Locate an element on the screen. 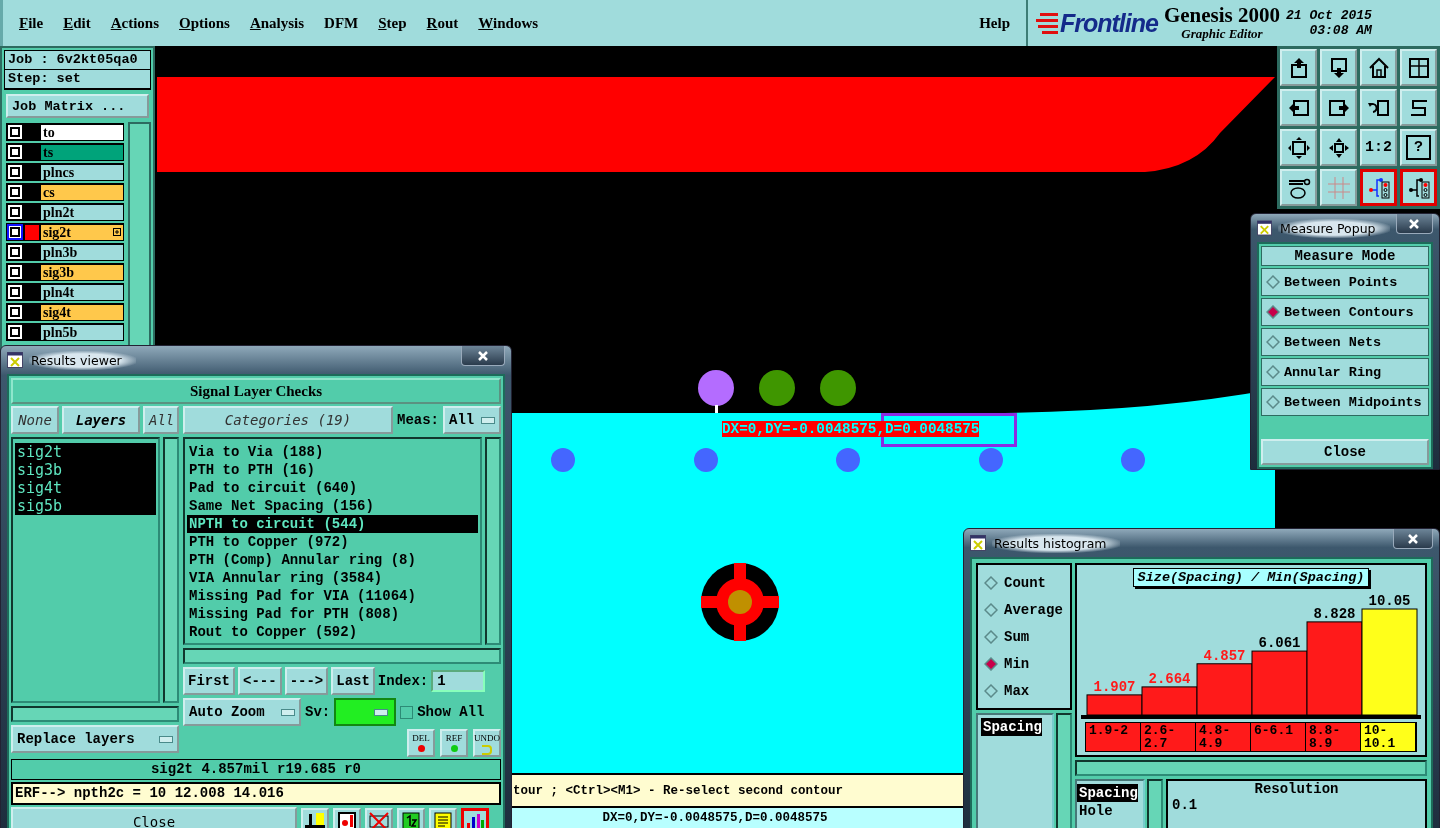 The image size is (1440, 828). layer-name: cs is located at coordinates (82, 192).